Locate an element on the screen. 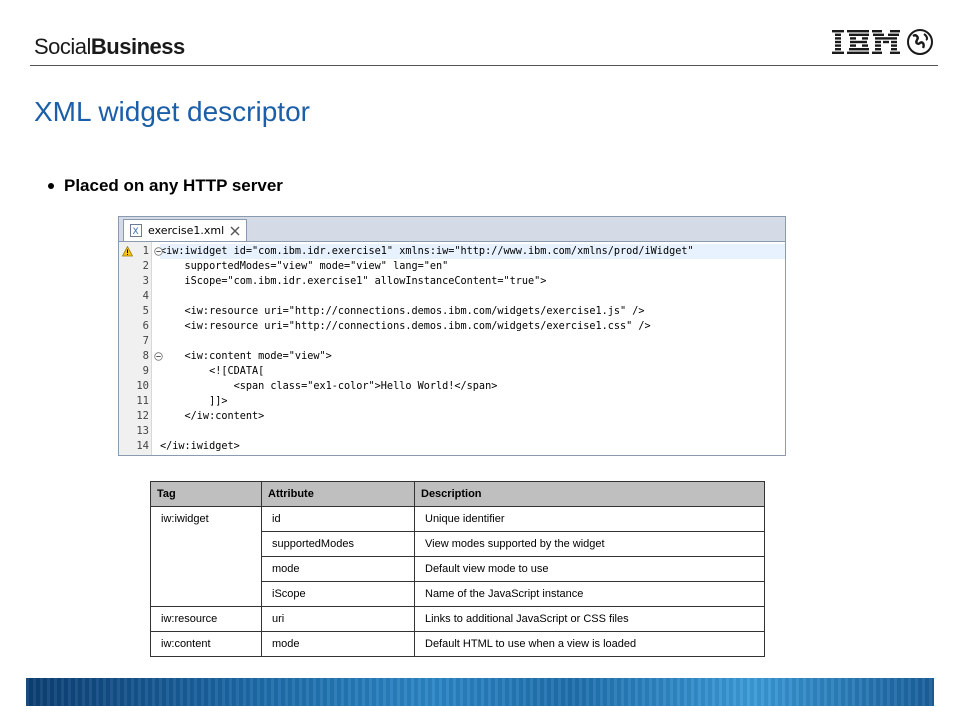 This screenshot has width=960, height=720. brand-light-text: Social is located at coordinates (62, 46).